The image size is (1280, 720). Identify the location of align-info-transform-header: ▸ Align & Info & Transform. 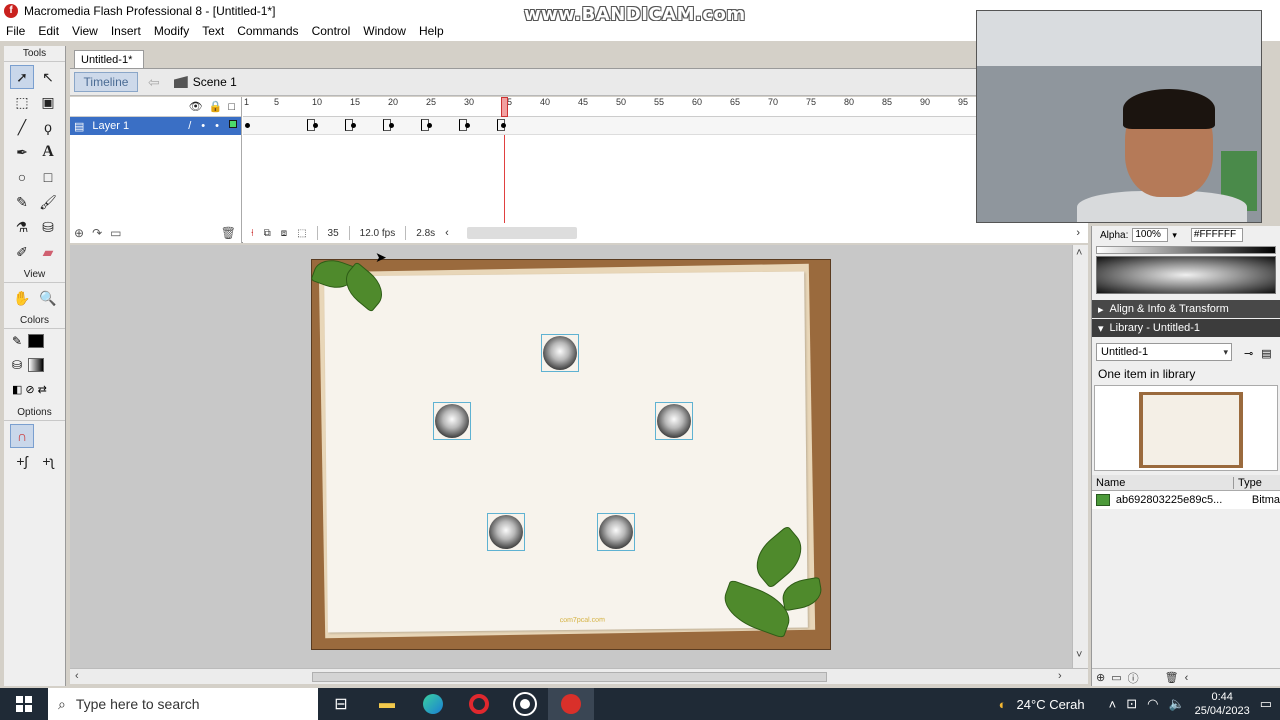
(1186, 309).